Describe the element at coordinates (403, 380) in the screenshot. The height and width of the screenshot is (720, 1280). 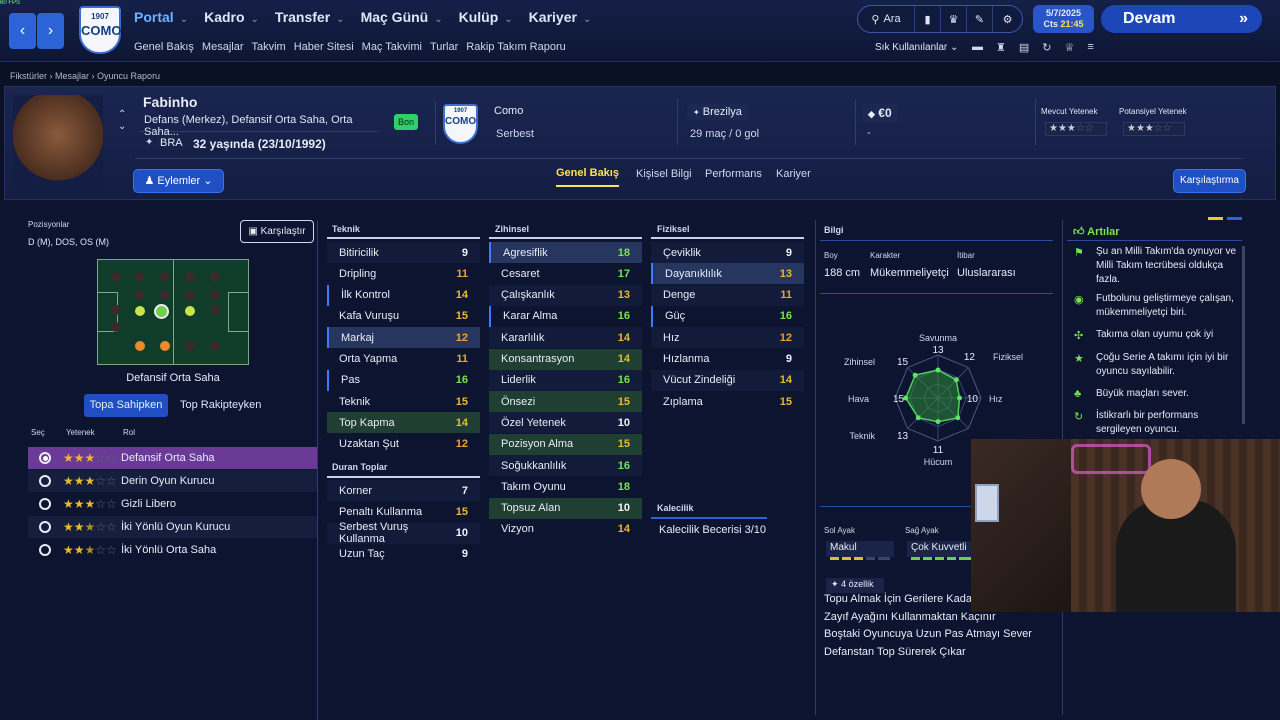
I see `attr-row-teknik: Pas 16` at that location.